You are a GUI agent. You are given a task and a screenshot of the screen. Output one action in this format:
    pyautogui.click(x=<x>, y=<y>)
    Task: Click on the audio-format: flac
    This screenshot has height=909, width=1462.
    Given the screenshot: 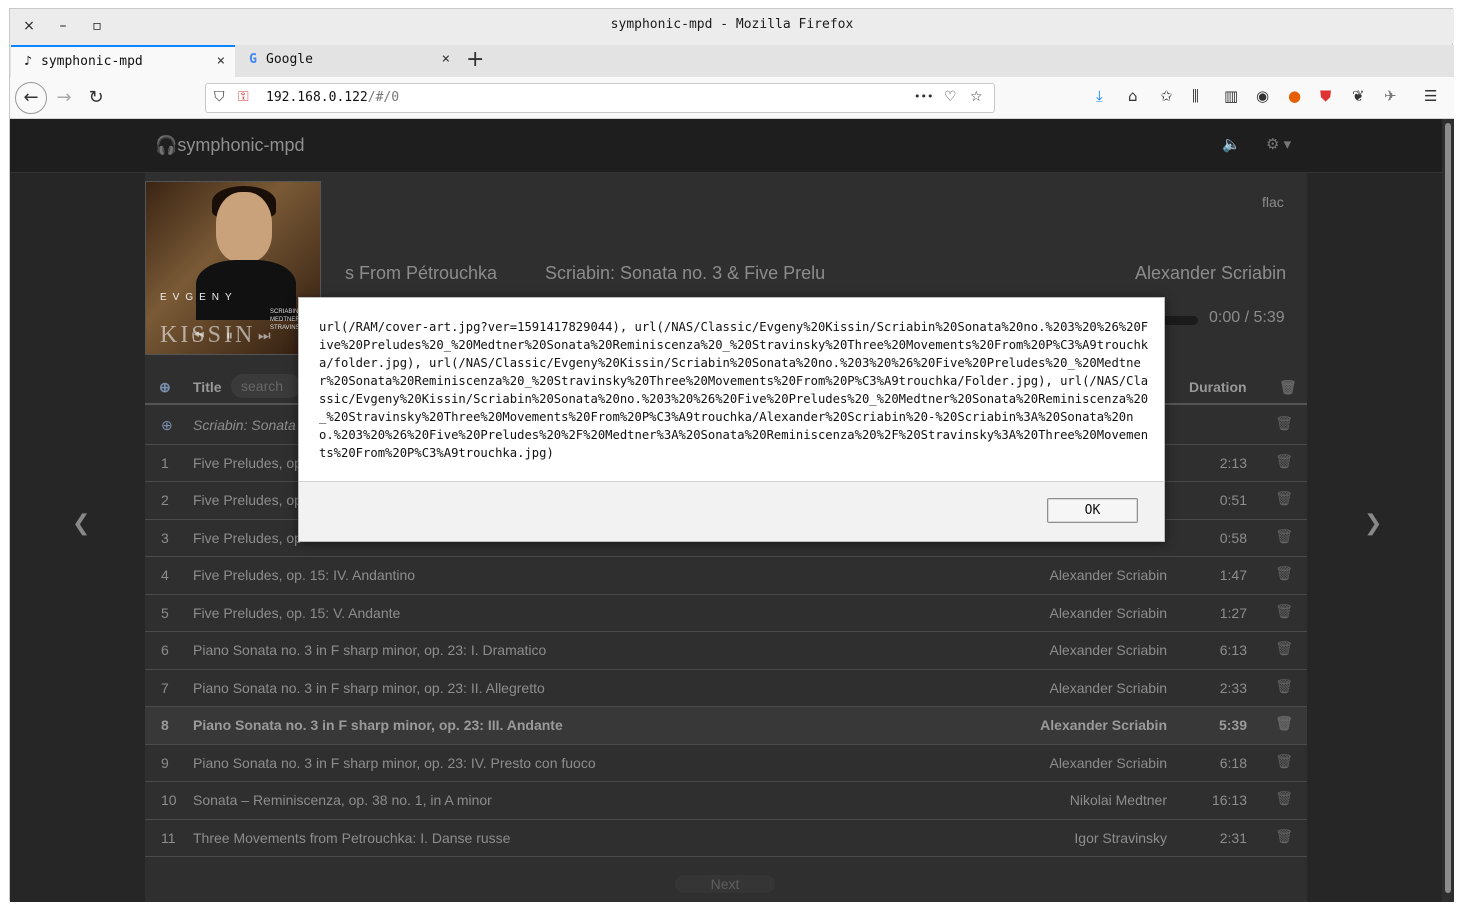 What is the action you would take?
    pyautogui.click(x=1273, y=202)
    